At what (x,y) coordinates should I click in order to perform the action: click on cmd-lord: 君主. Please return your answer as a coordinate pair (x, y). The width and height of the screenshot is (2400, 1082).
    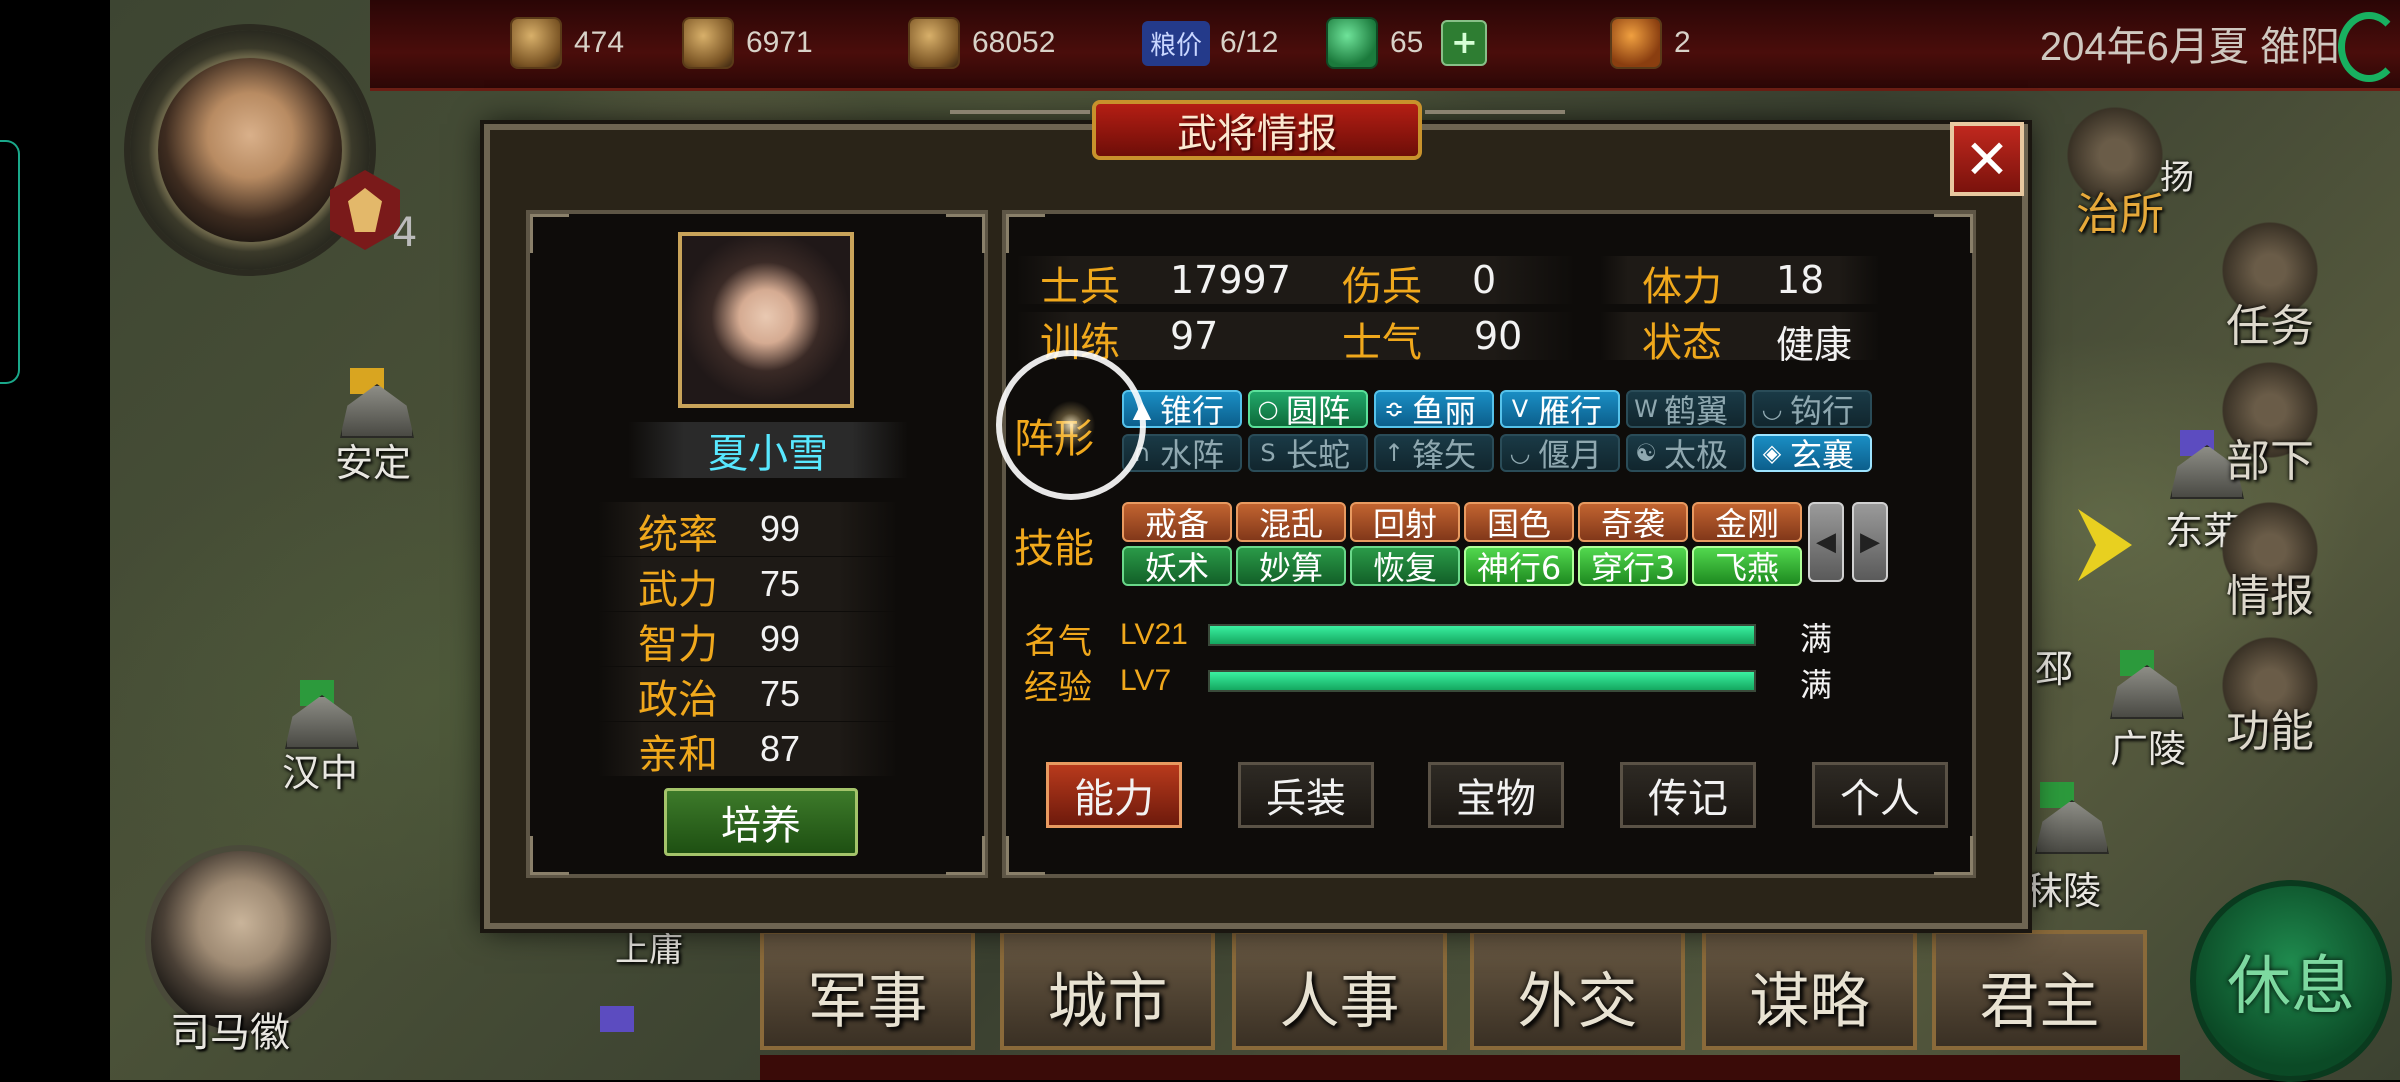
    Looking at the image, I should click on (2039, 990).